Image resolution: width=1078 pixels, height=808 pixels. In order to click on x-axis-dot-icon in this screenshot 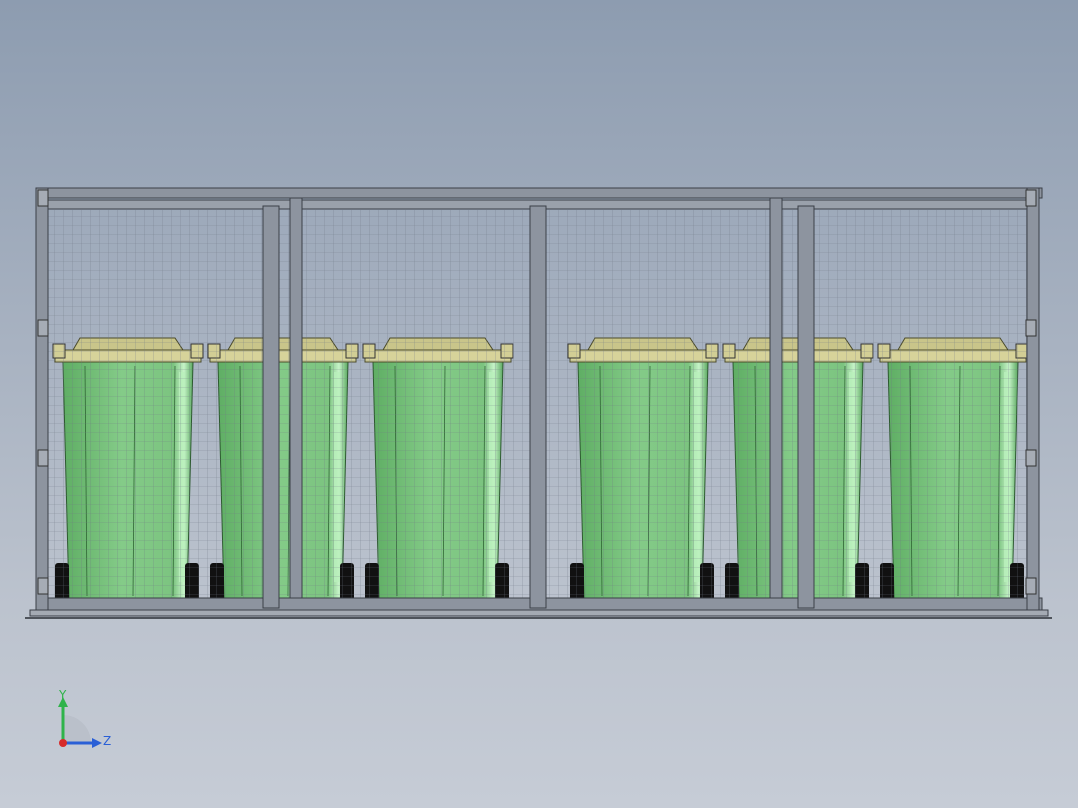, I will do `click(63, 743)`.